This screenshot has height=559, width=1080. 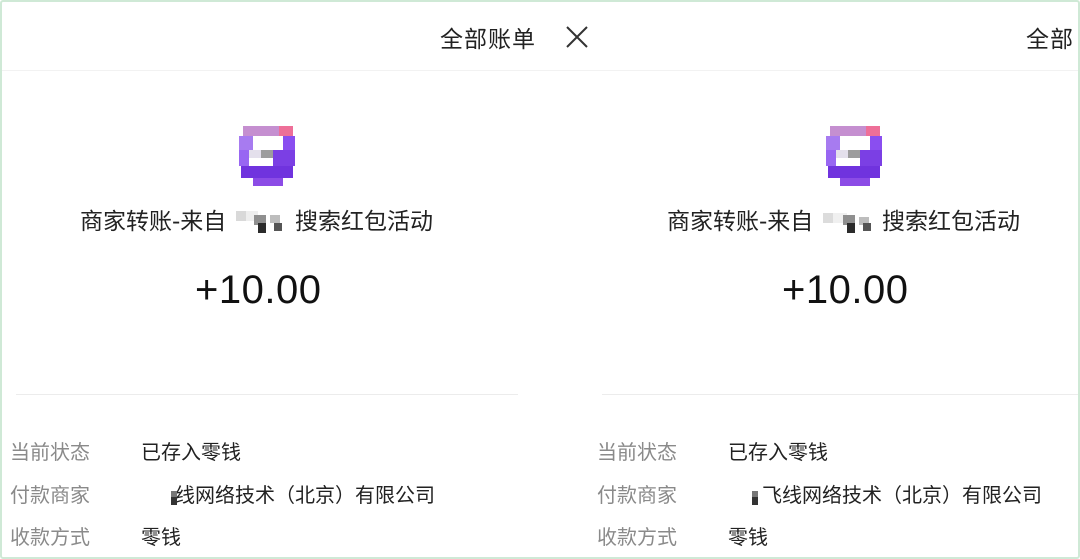 I want to click on merchant-name: 线网络技术（北京）有限公司, so click(x=305, y=495).